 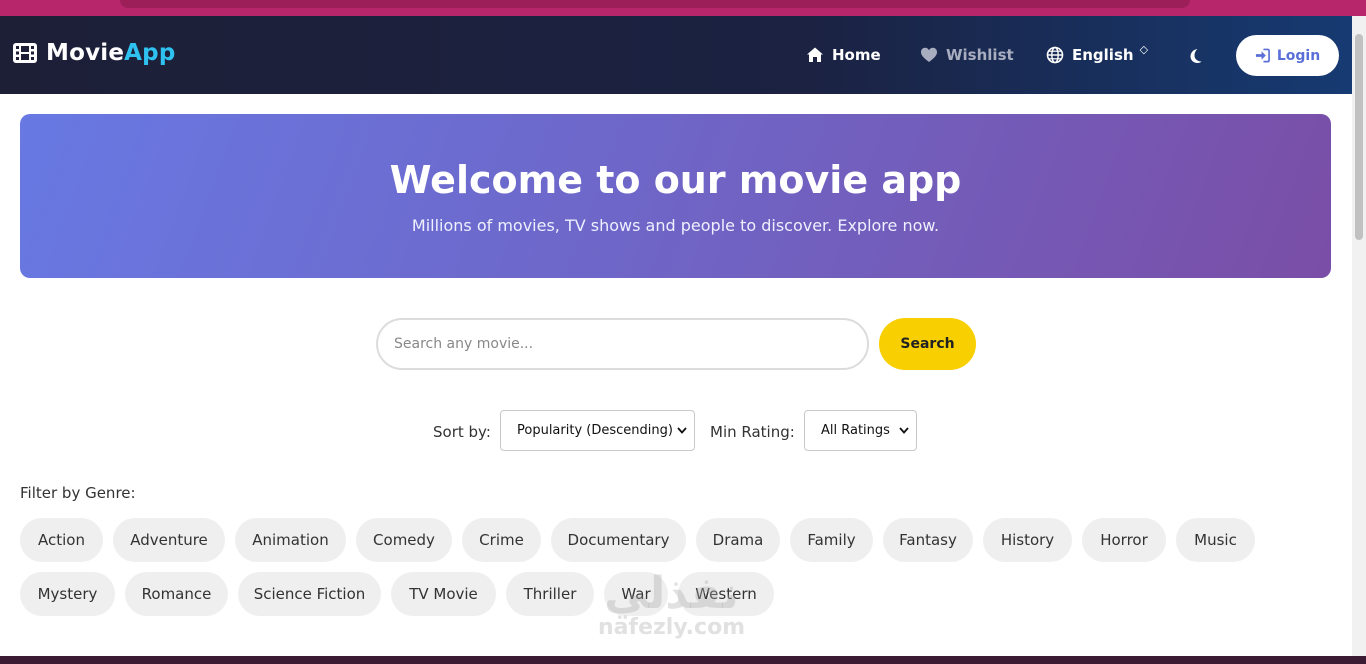 I want to click on genre-chip-adventure: Adventure, so click(x=169, y=540).